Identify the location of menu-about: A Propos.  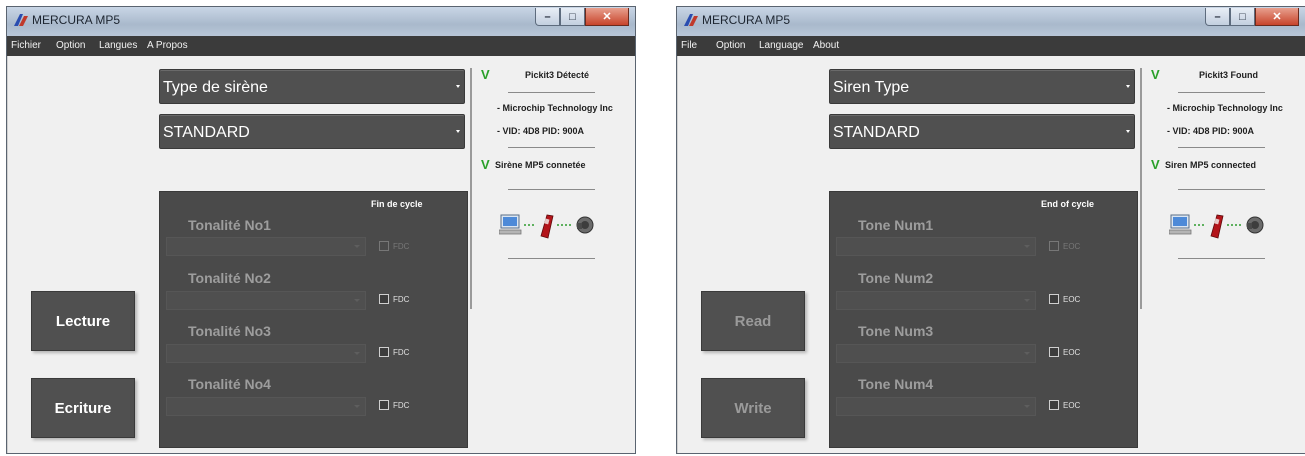
(167, 45).